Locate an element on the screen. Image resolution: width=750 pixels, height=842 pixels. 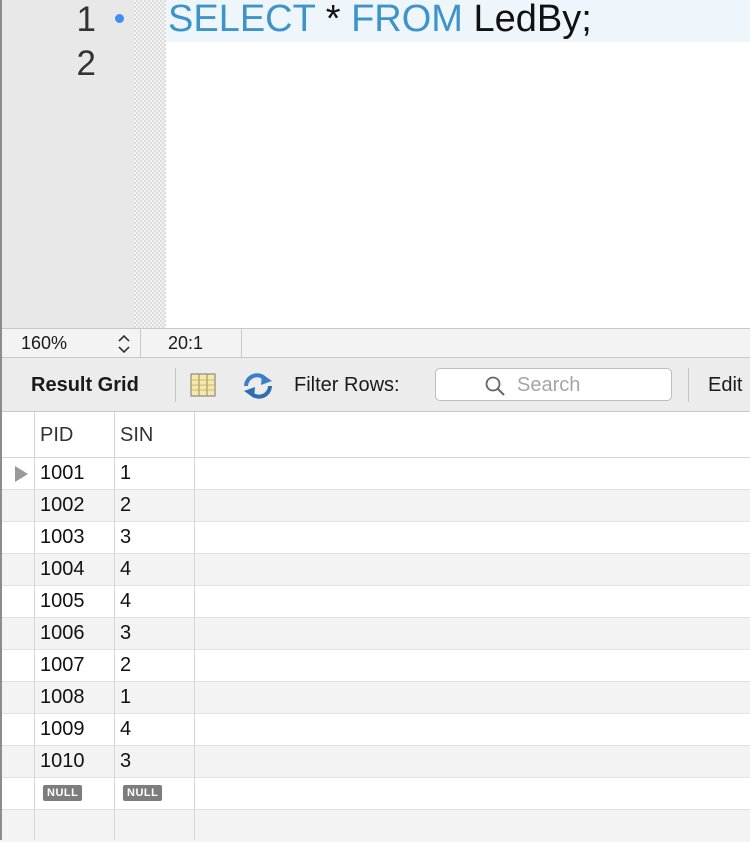
new-row: NULL NULL is located at coordinates (375, 794).